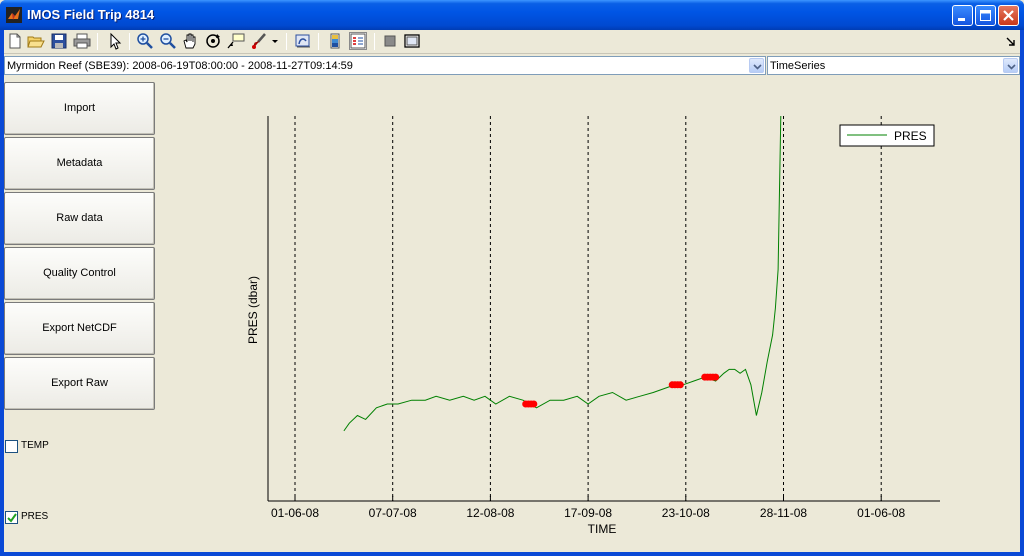  Describe the element at coordinates (961, 19) in the screenshot. I see `minimize-icon` at that location.